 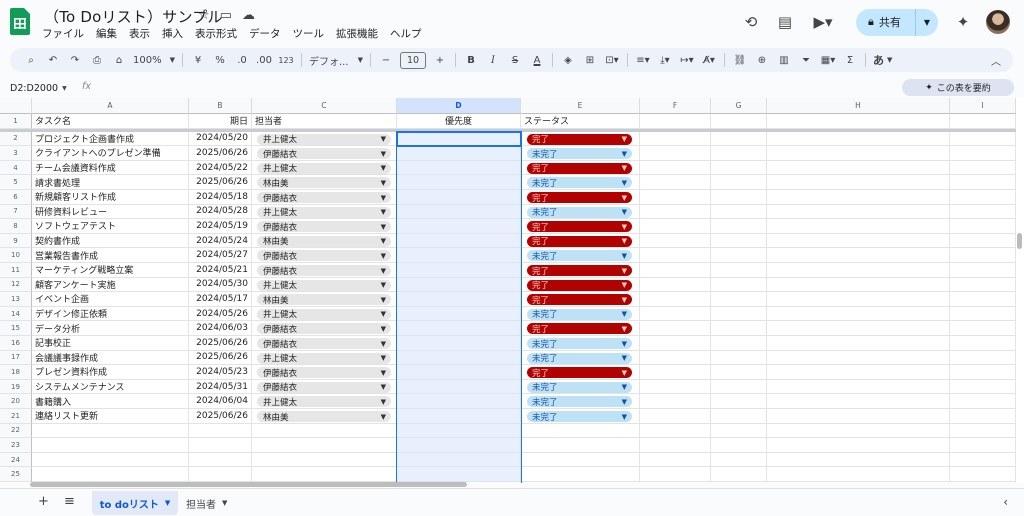 I want to click on row-header: 11, so click(x=16, y=270).